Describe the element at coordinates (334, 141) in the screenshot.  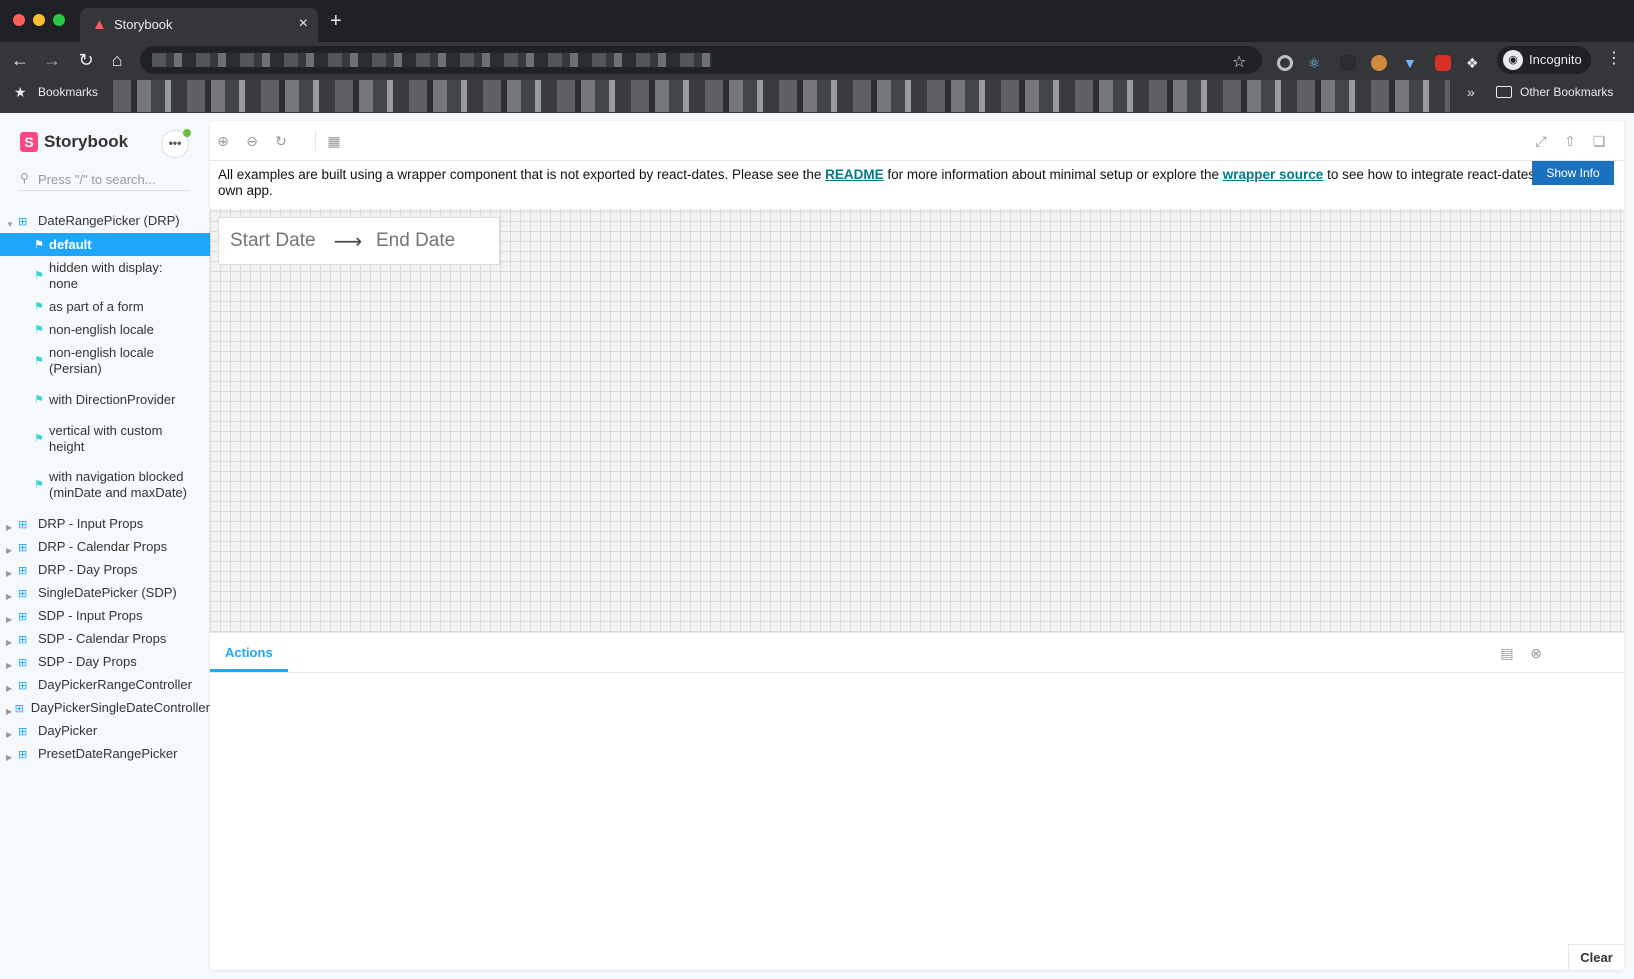
I see `grid-icon: ▦` at that location.